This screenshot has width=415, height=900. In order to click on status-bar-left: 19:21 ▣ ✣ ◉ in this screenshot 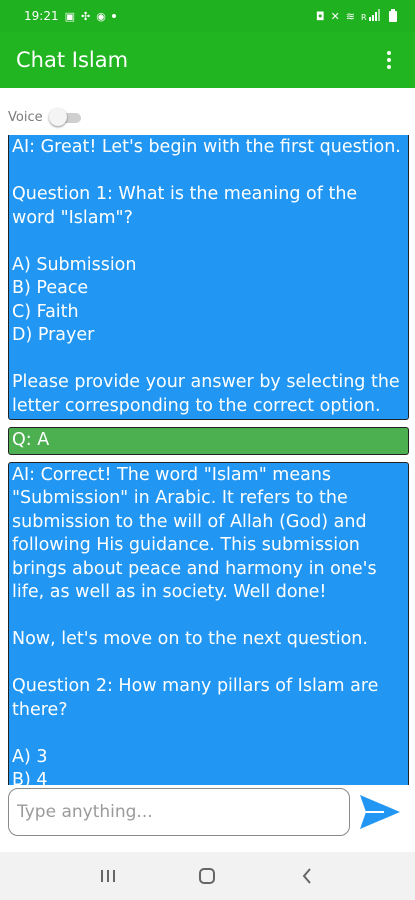, I will do `click(70, 16)`.